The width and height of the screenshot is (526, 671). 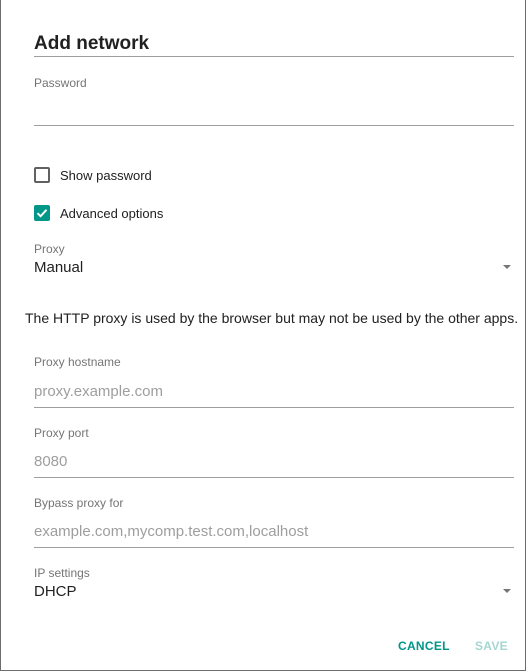 I want to click on show-password-checkbox: Show password, so click(x=93, y=175).